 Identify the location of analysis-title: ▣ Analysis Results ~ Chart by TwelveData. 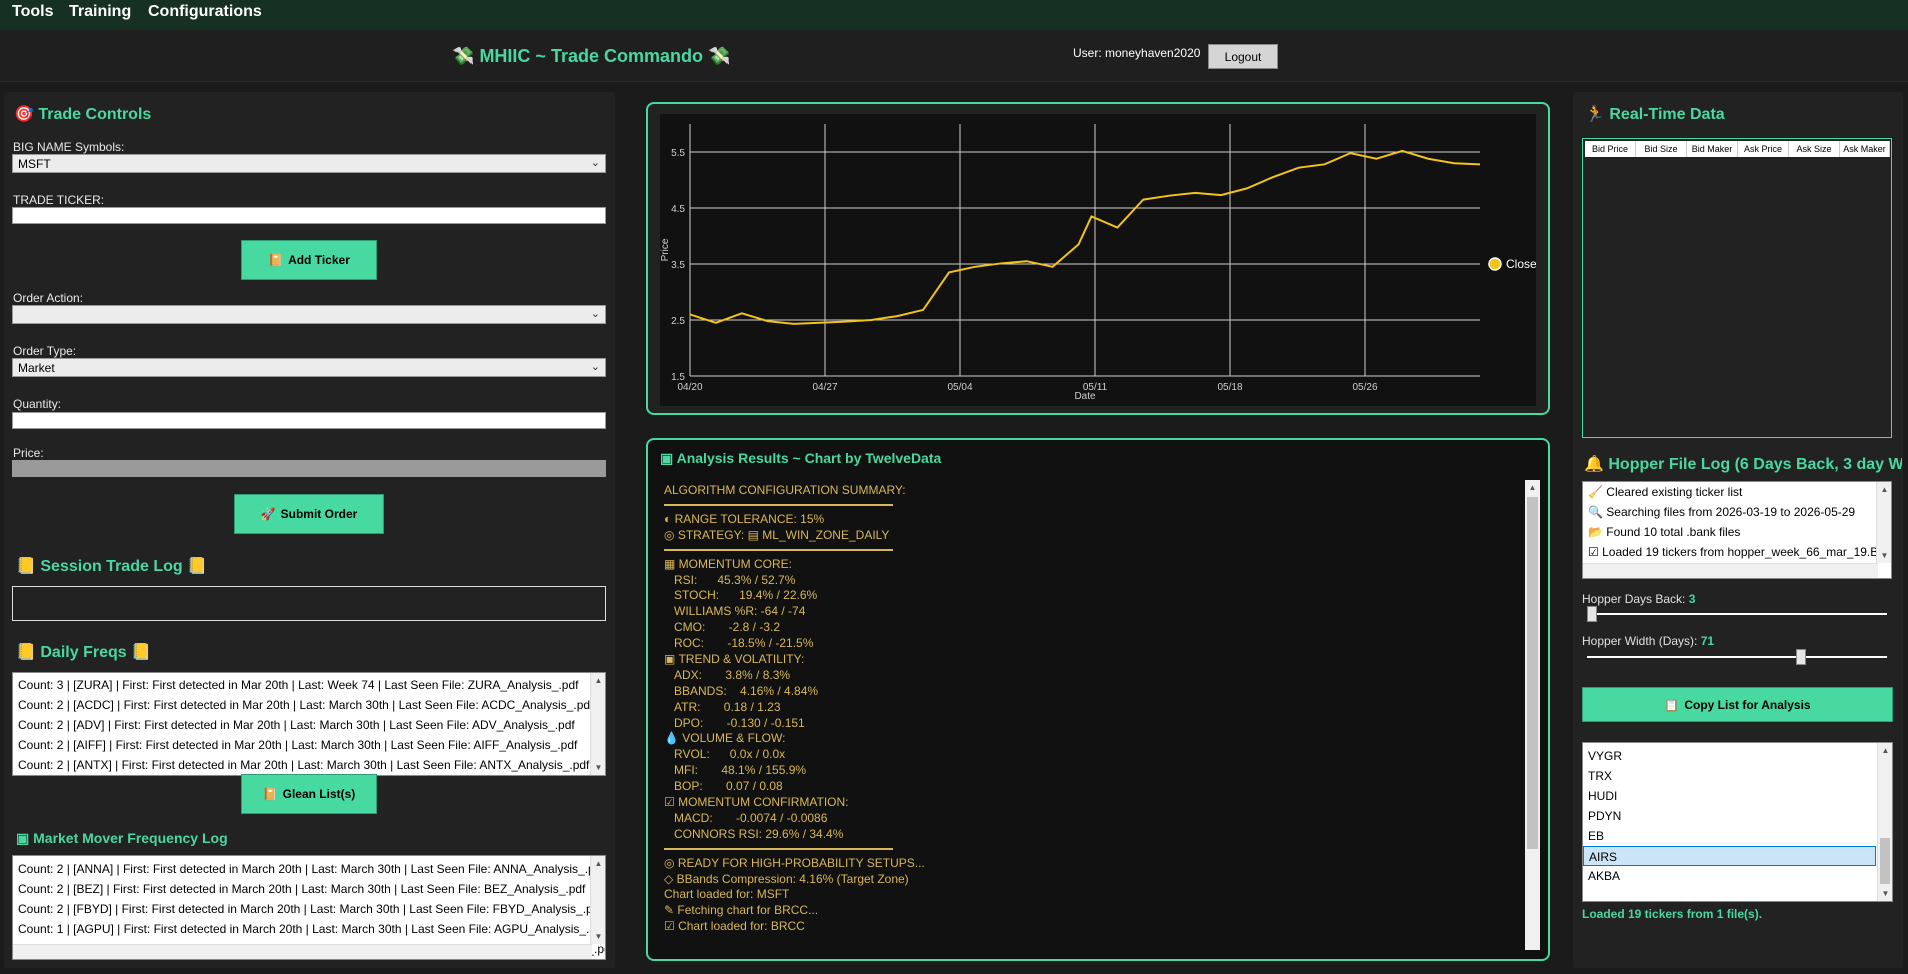
(800, 458).